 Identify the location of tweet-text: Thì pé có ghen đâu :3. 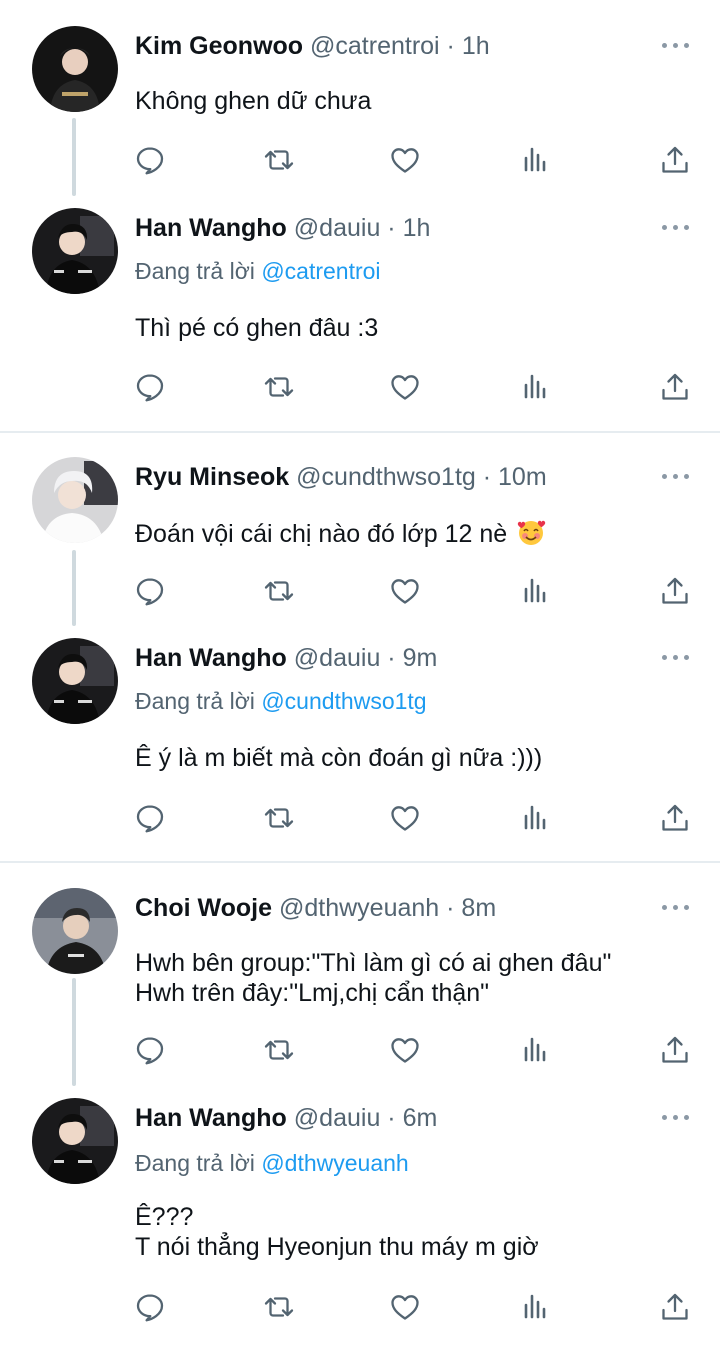
(257, 328).